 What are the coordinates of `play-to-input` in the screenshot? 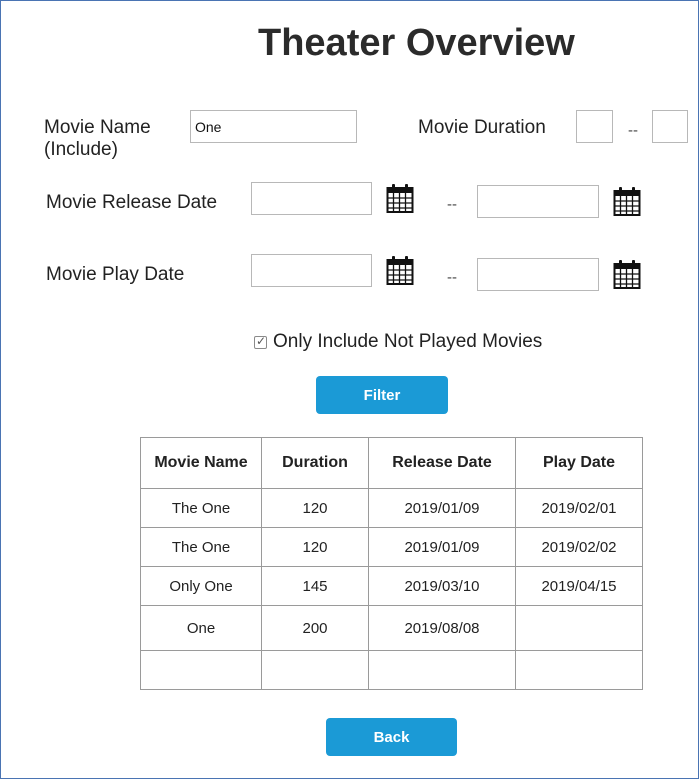 It's located at (538, 274).